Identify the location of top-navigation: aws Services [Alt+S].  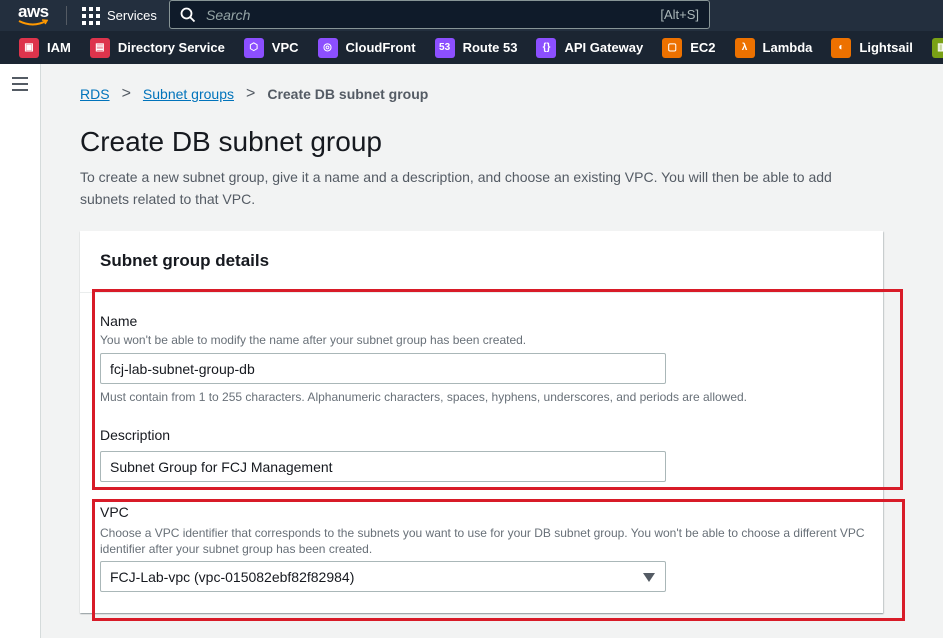
(471, 15).